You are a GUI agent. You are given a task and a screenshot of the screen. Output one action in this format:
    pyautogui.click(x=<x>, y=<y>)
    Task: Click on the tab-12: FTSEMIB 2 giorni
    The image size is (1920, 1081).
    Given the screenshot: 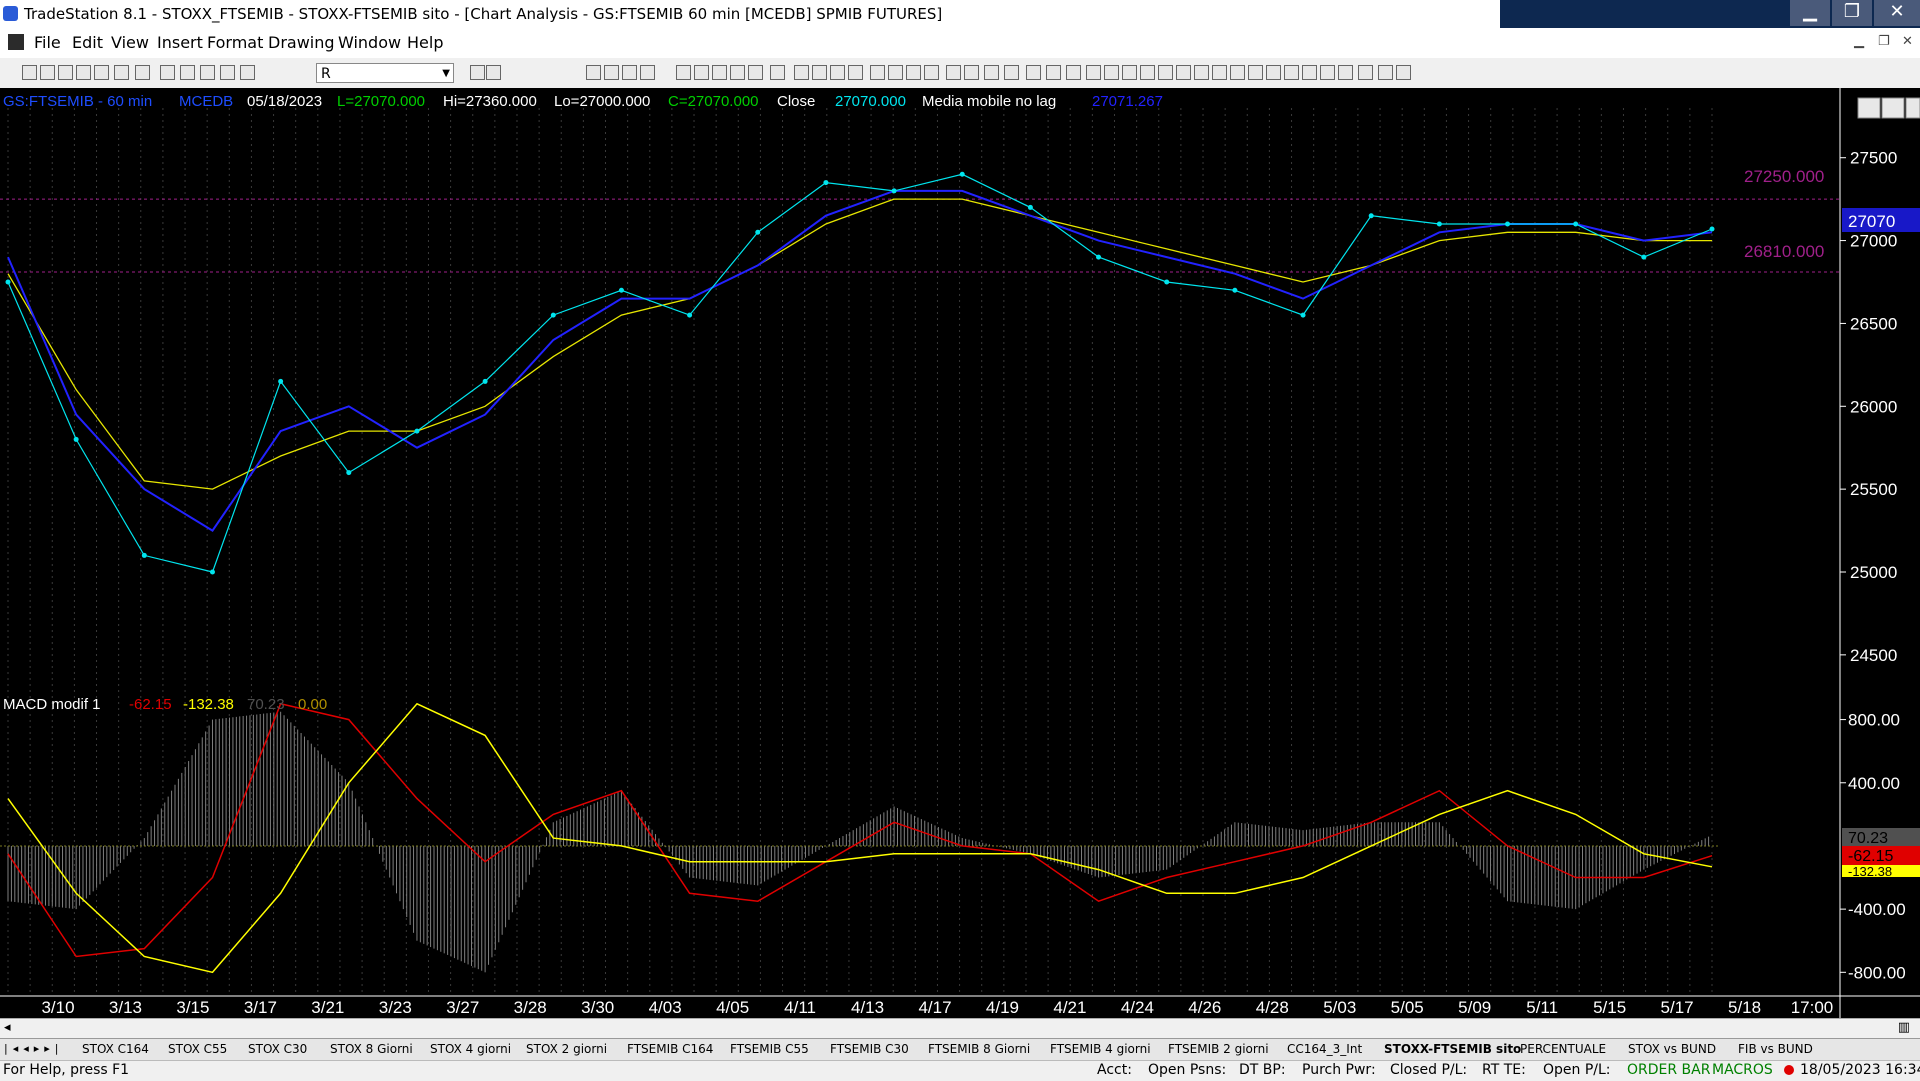 What is the action you would take?
    pyautogui.click(x=1218, y=1049)
    